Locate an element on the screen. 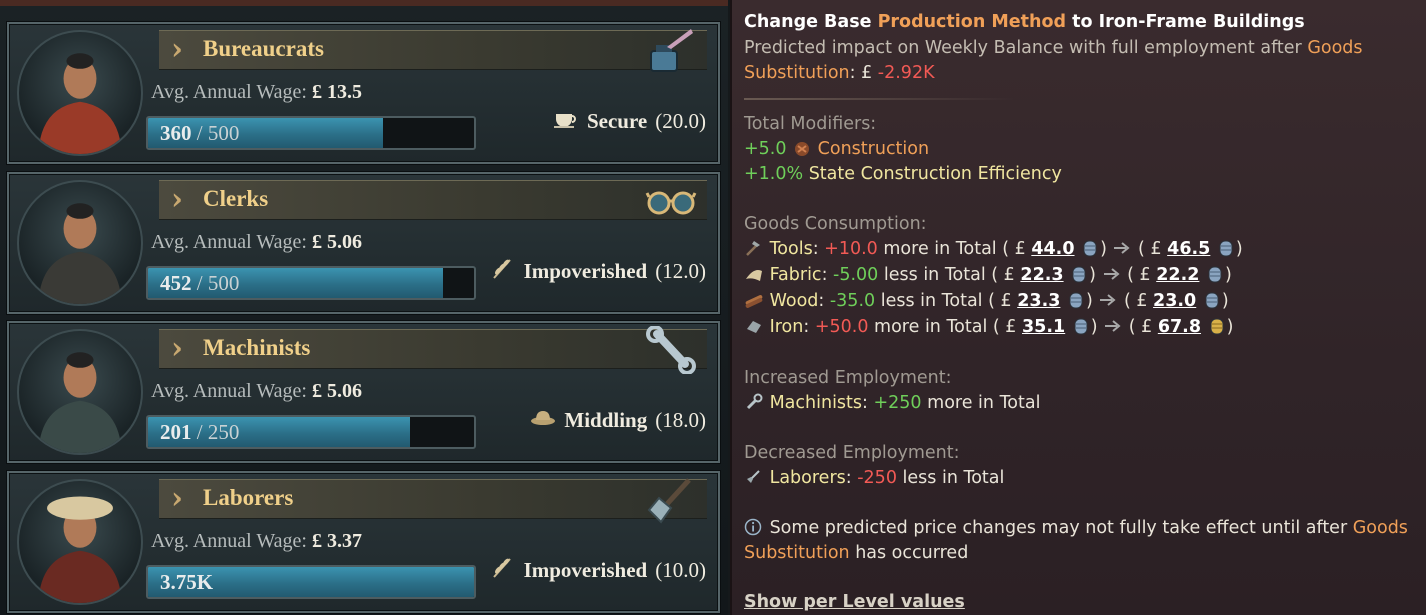 The image size is (1426, 615). employment-text: 452 / 500 is located at coordinates (200, 283).